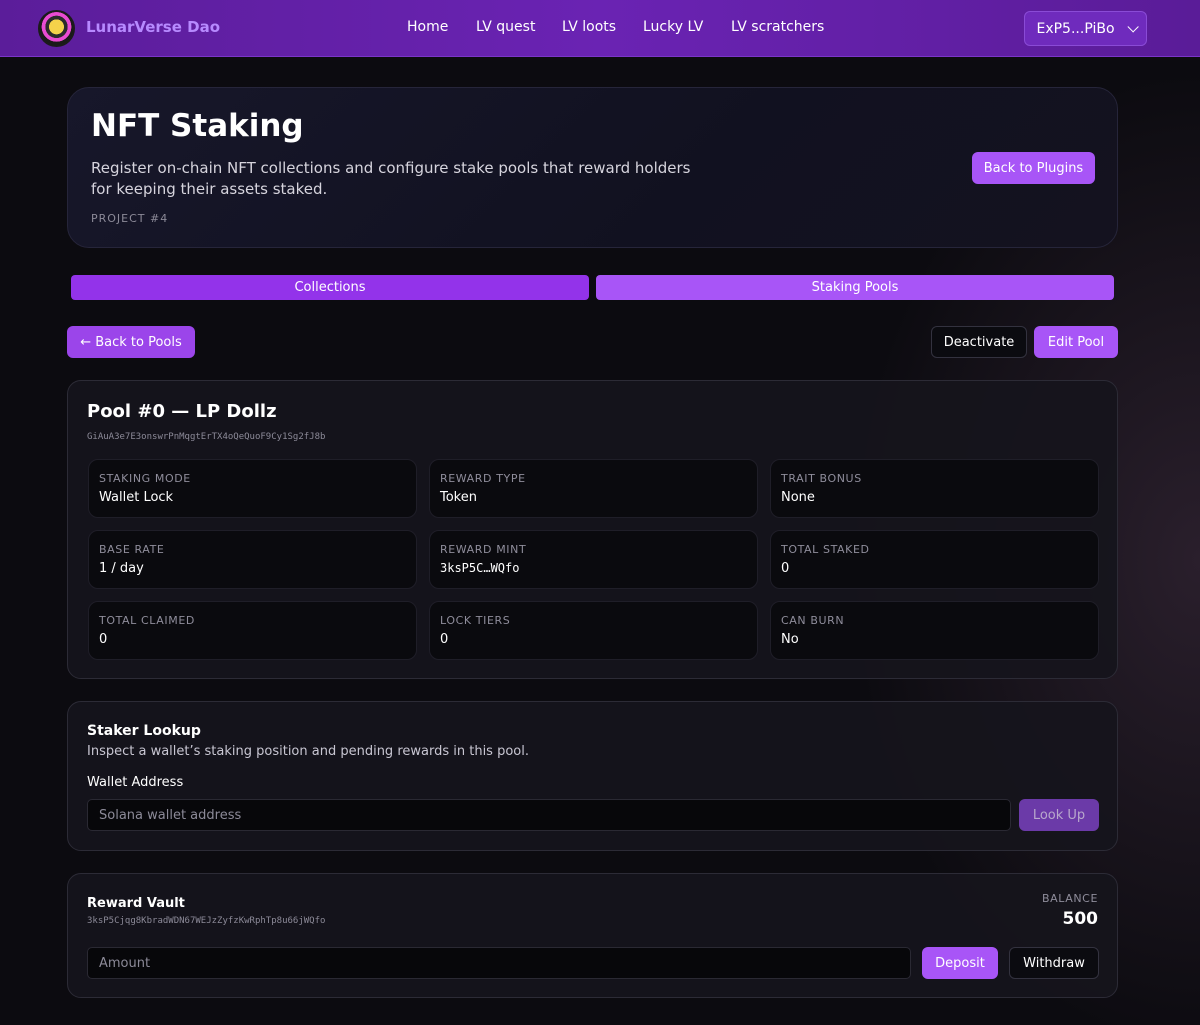 This screenshot has width=1200, height=1025. What do you see at coordinates (1059, 815) in the screenshot?
I see `look-up-button: Look Up` at bounding box center [1059, 815].